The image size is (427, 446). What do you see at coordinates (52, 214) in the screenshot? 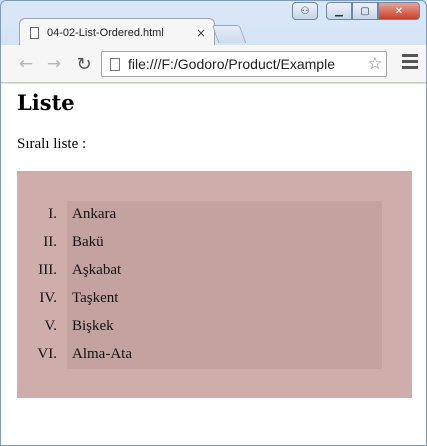
I see `list-numeral: I.` at bounding box center [52, 214].